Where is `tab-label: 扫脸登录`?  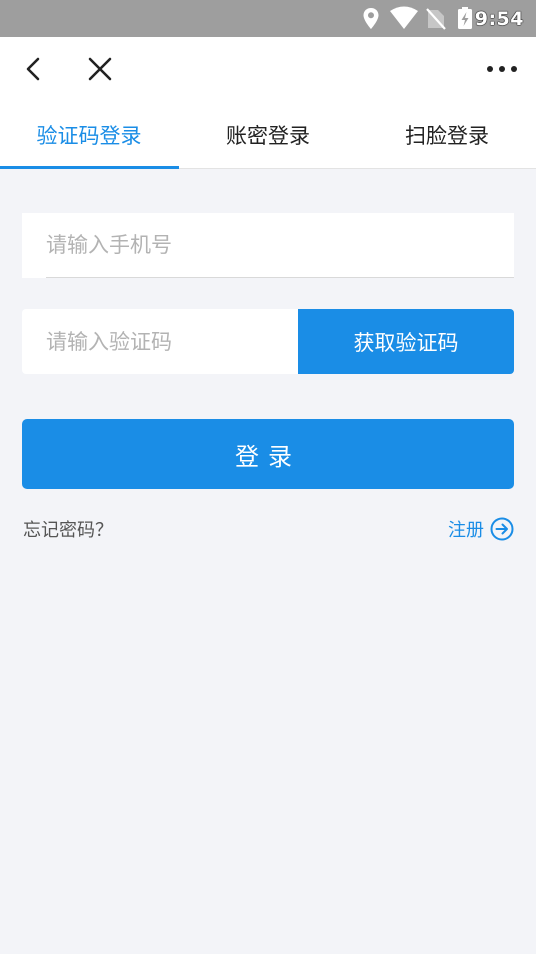
tab-label: 扫脸登录 is located at coordinates (447, 136).